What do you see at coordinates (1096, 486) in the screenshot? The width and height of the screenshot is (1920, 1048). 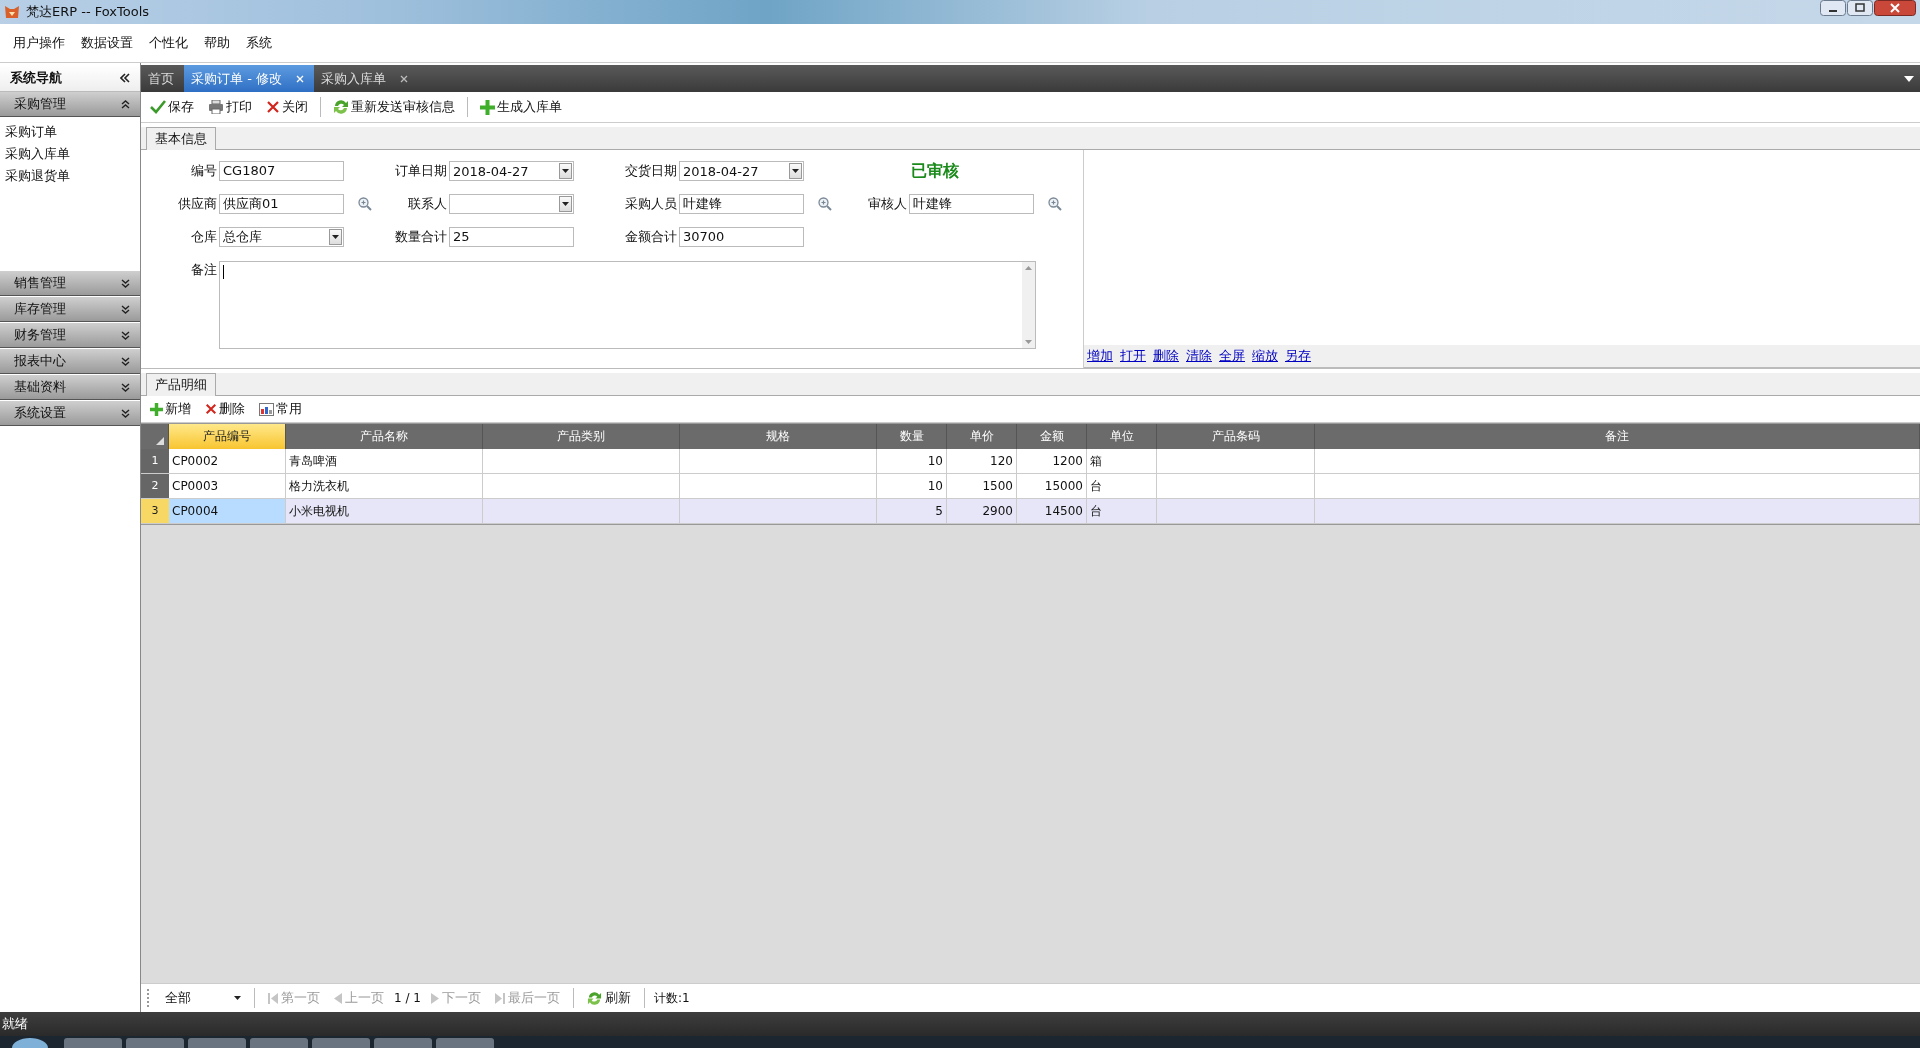 I see `table-cell: 台` at bounding box center [1096, 486].